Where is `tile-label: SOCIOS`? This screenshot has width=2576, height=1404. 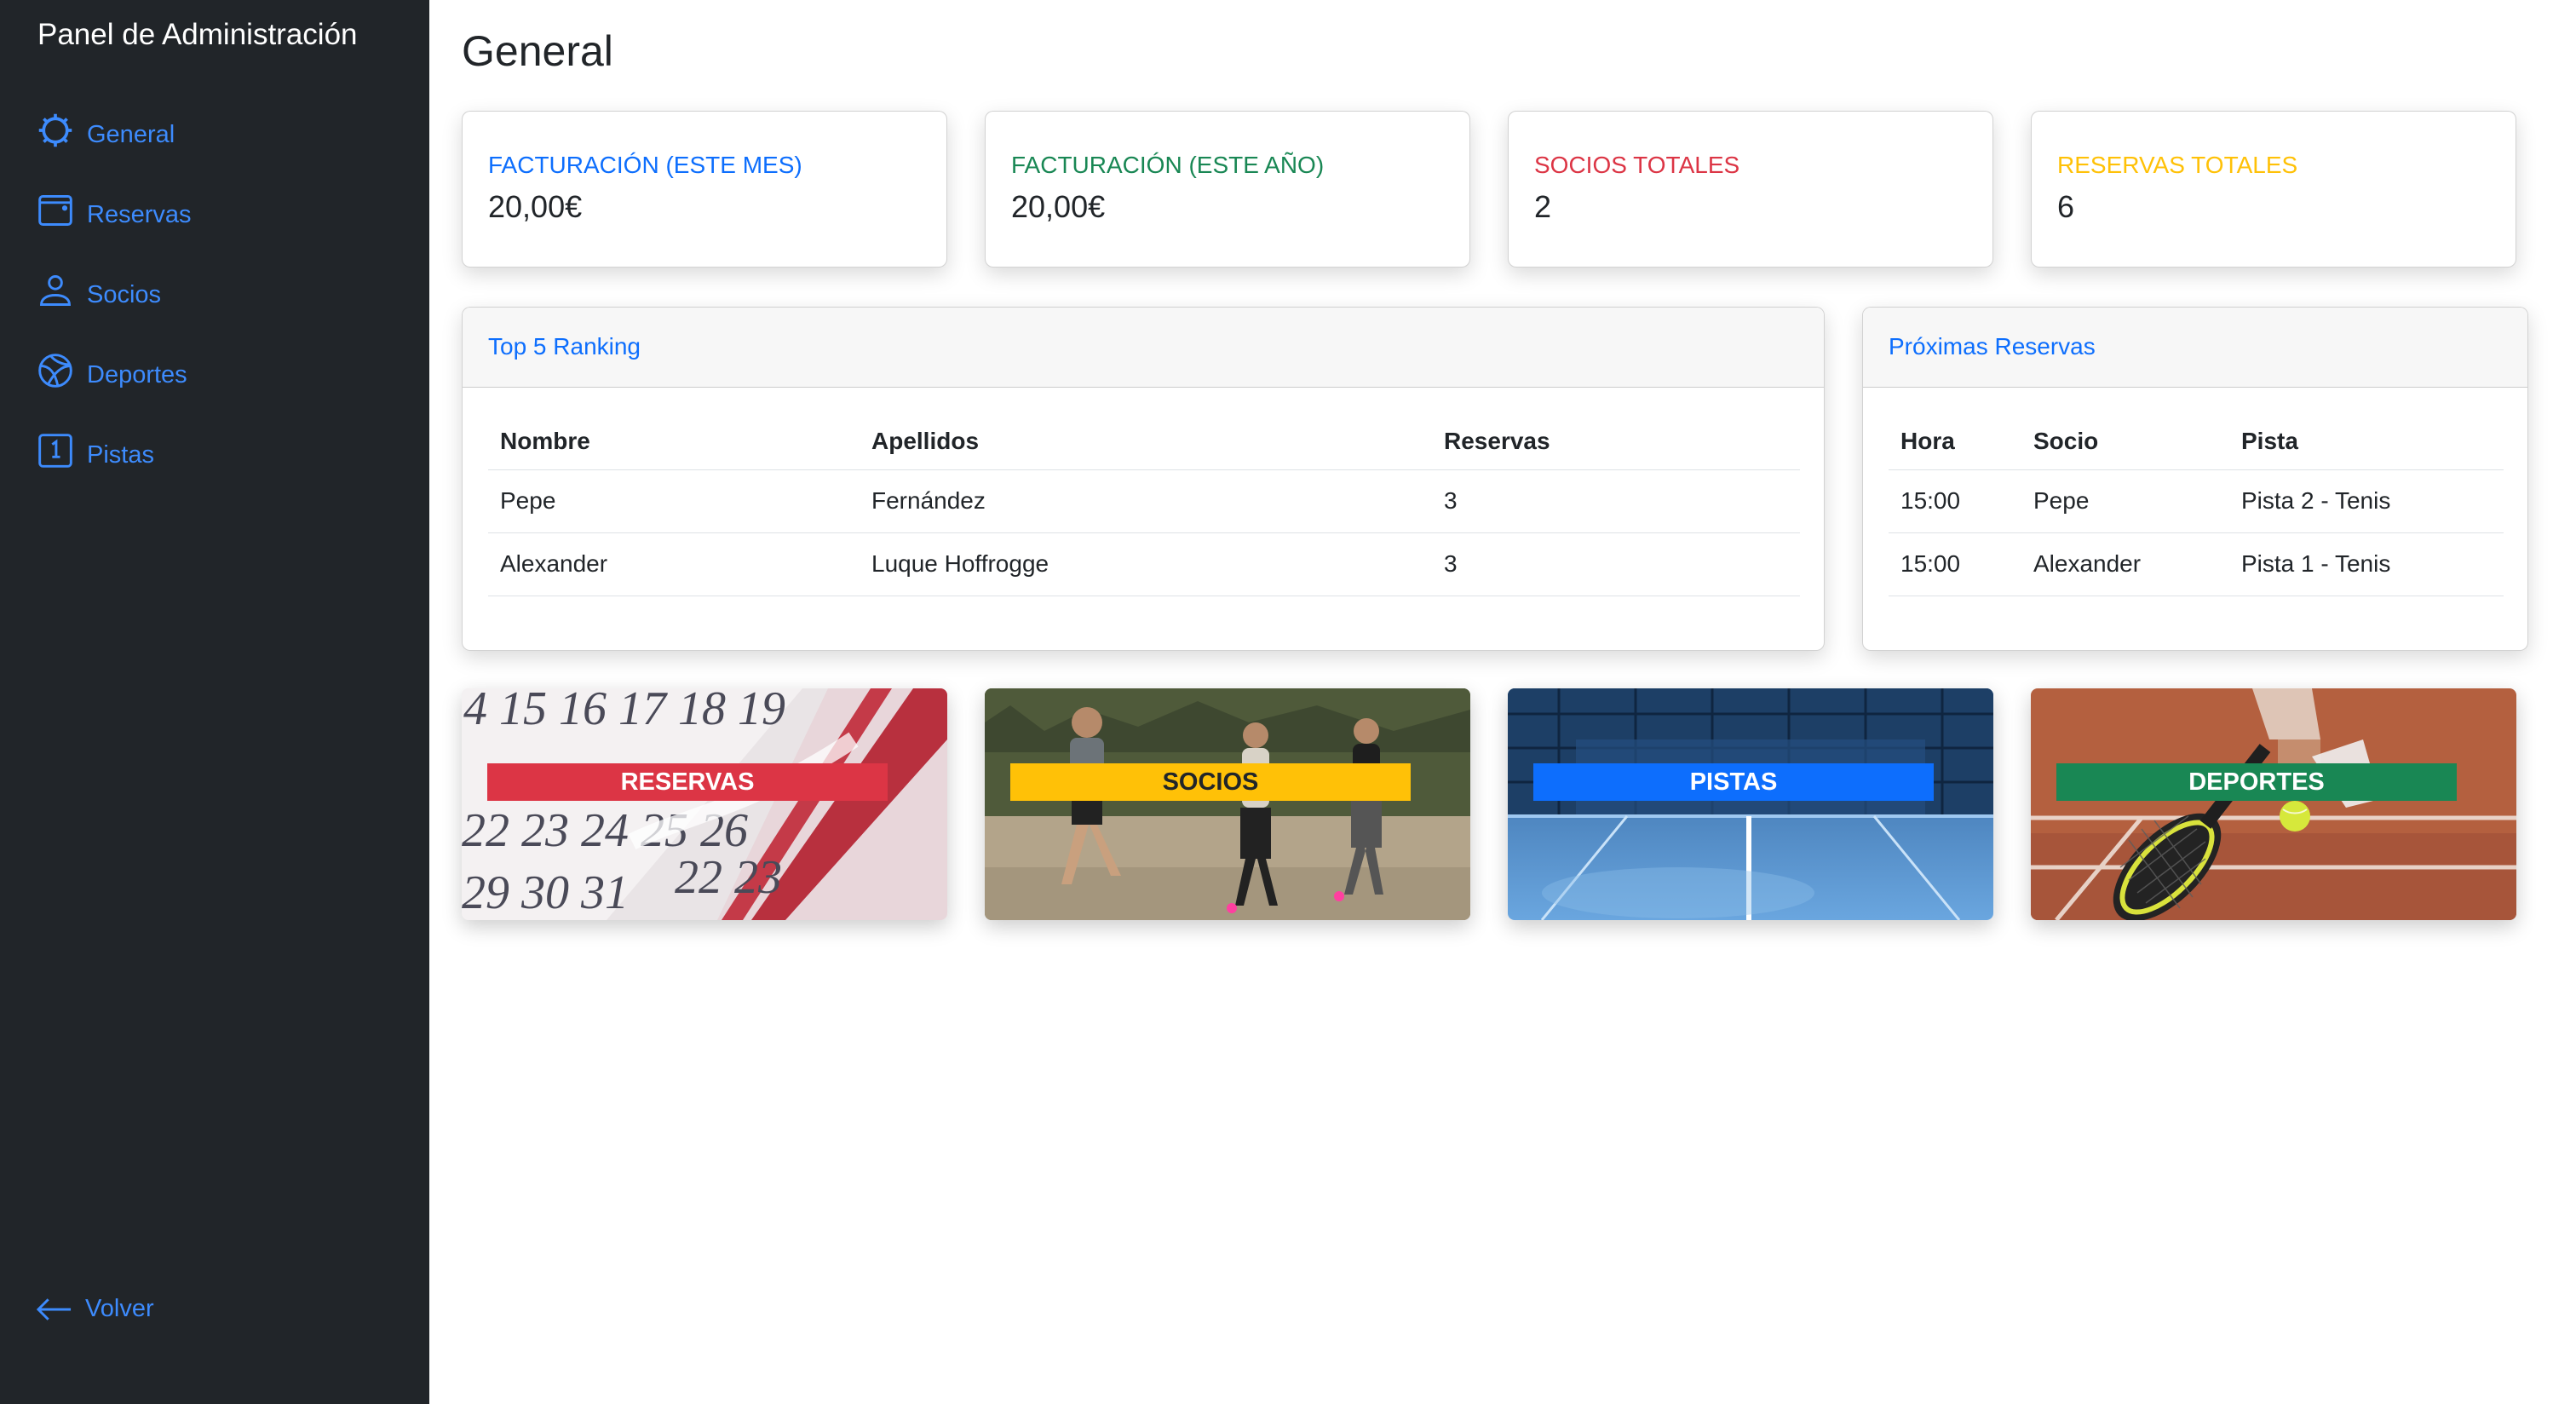
tile-label: SOCIOS is located at coordinates (1211, 782).